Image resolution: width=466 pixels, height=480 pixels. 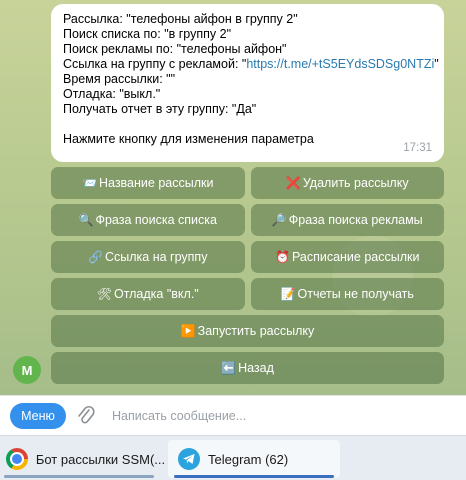 What do you see at coordinates (417, 148) in the screenshot?
I see `message-time: 17:31` at bounding box center [417, 148].